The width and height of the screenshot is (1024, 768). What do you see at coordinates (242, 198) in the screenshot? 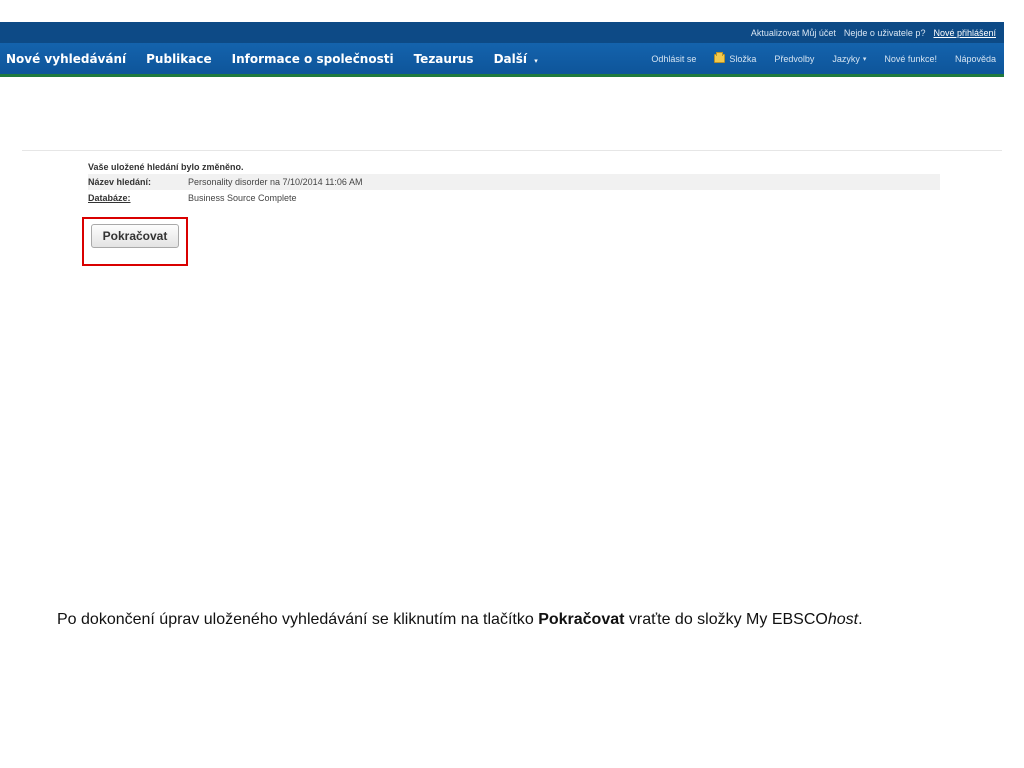
I see `database-value: Business Source Complete` at bounding box center [242, 198].